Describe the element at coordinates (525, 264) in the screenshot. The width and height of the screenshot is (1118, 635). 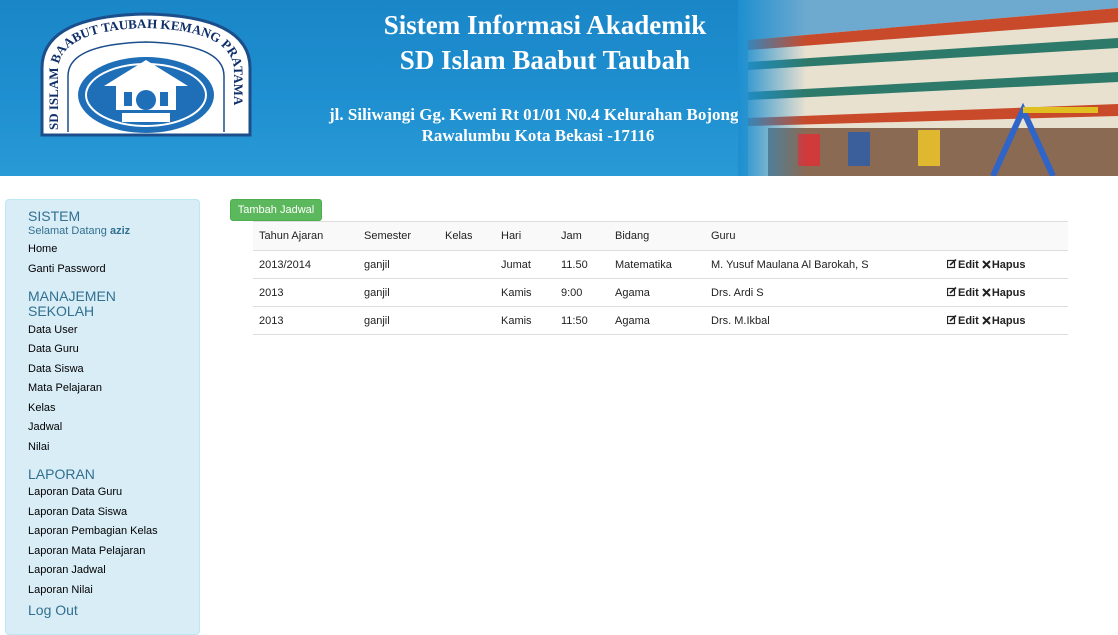
I see `cell-hari: Jumat` at that location.